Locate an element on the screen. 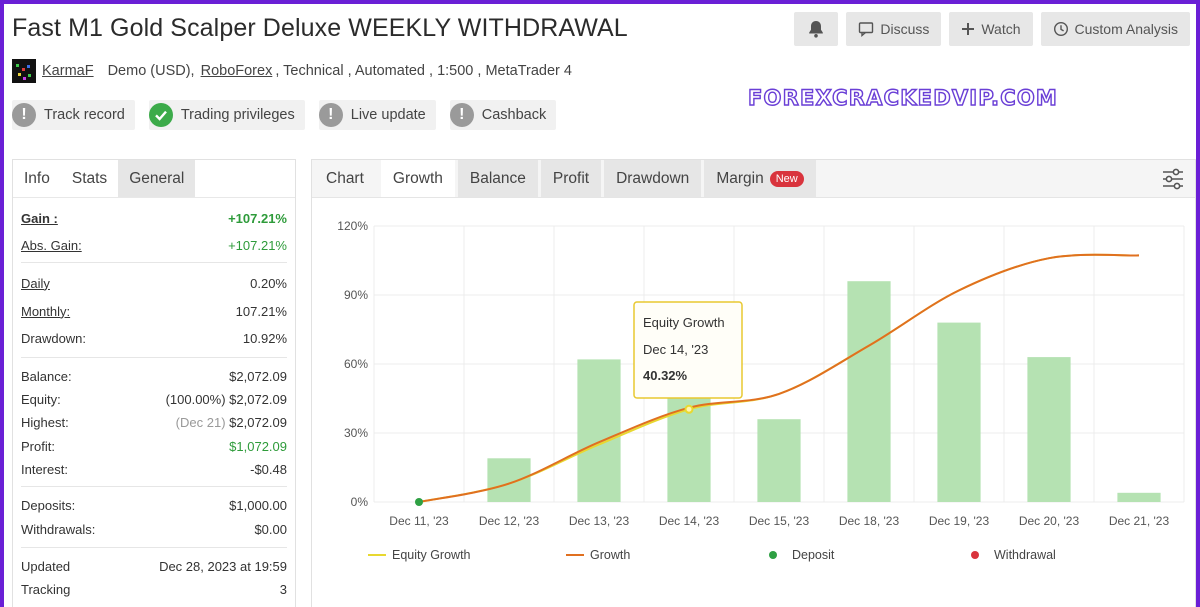 This screenshot has height=607, width=1200. stats-group-gain: Gain : +107.21% Abs. Gain: +107.21% is located at coordinates (154, 230).